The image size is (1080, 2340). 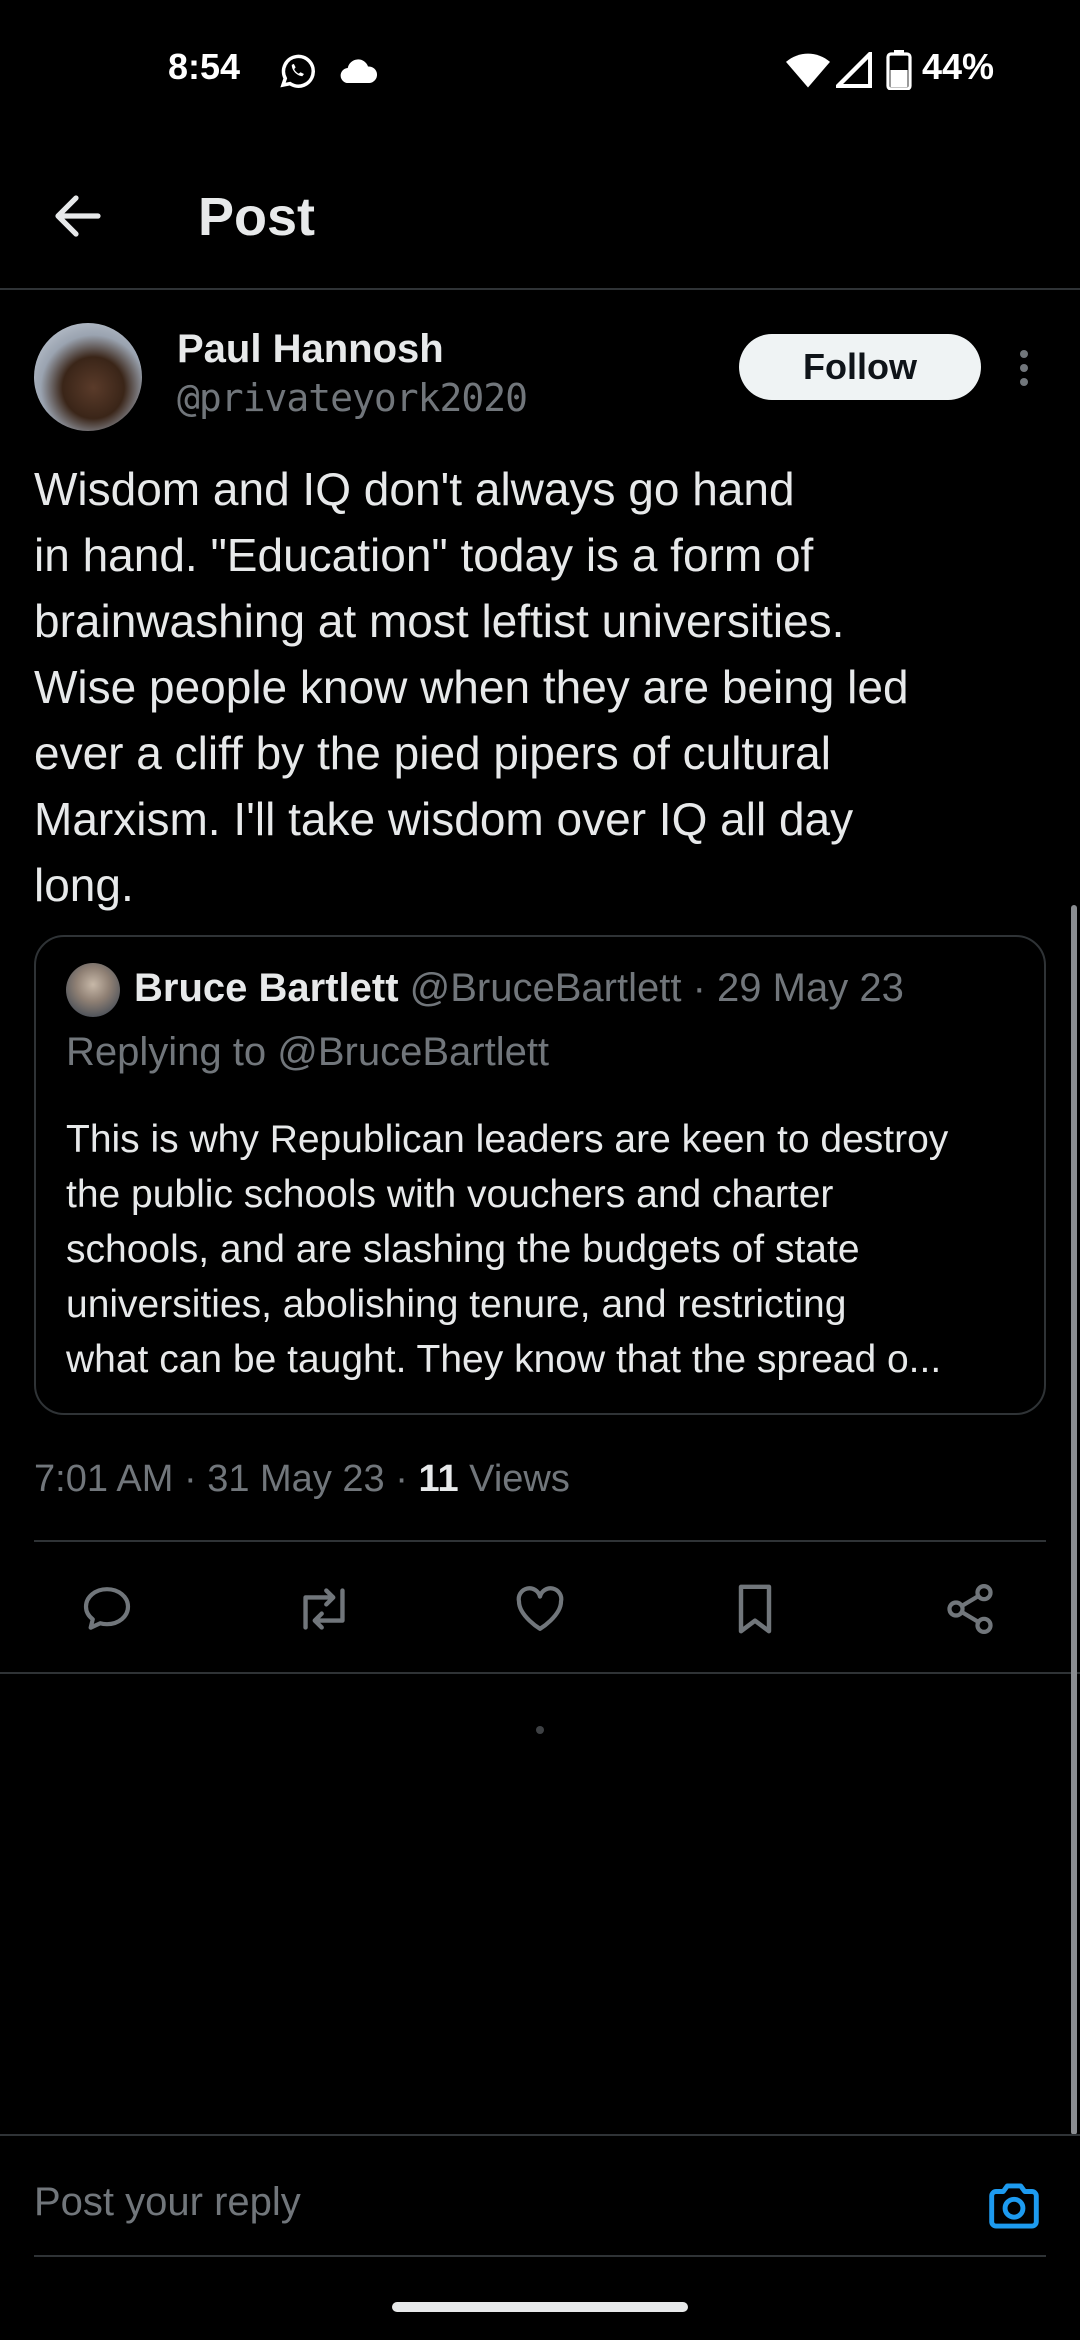 I want to click on reply-input: Post your reply, so click(x=167, y=2202).